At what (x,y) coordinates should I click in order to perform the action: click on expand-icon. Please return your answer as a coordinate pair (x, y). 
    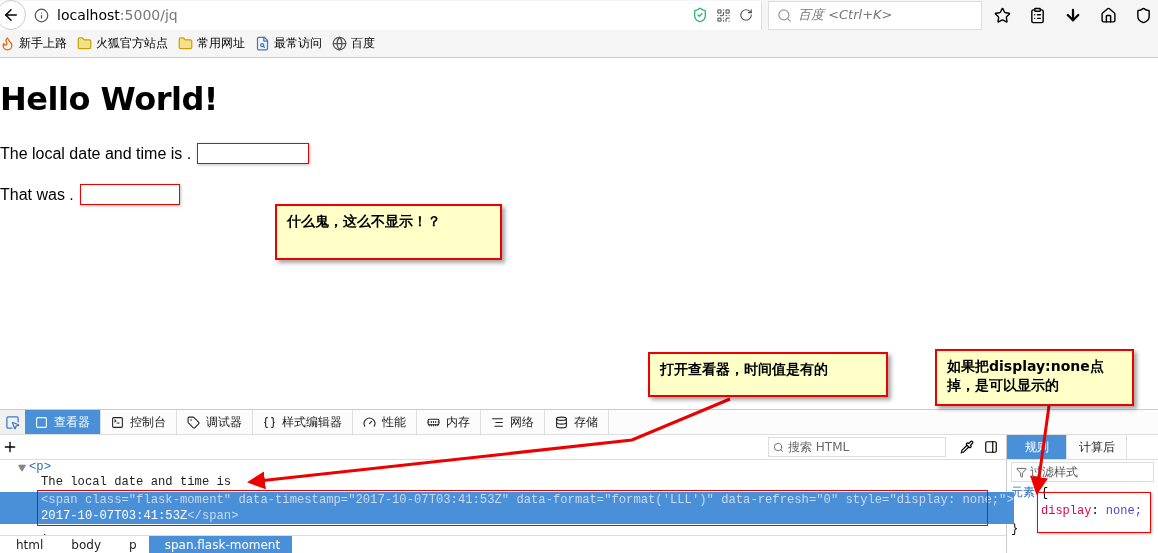
    Looking at the image, I should click on (22, 467).